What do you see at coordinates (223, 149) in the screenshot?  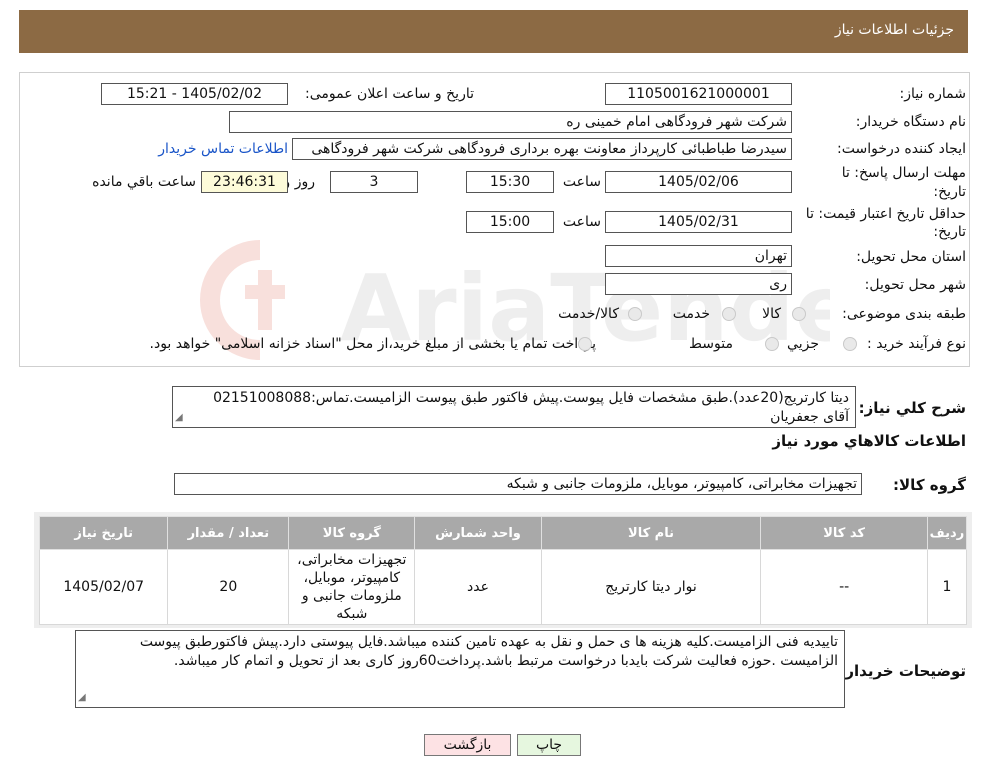 I see `buyer-contact-link: اطلاعات تماس خریدار` at bounding box center [223, 149].